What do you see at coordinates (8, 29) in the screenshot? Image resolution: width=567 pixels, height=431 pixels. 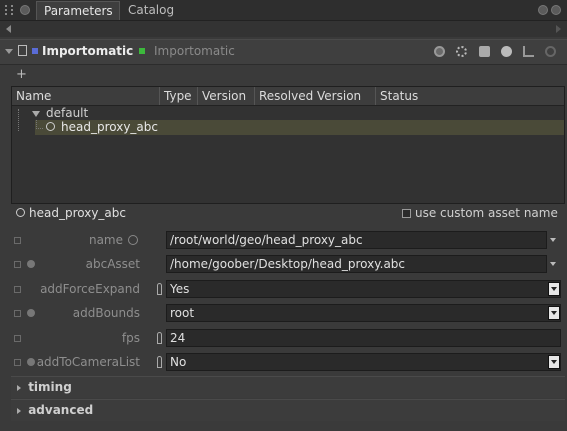 I see `back-arrow-icon` at bounding box center [8, 29].